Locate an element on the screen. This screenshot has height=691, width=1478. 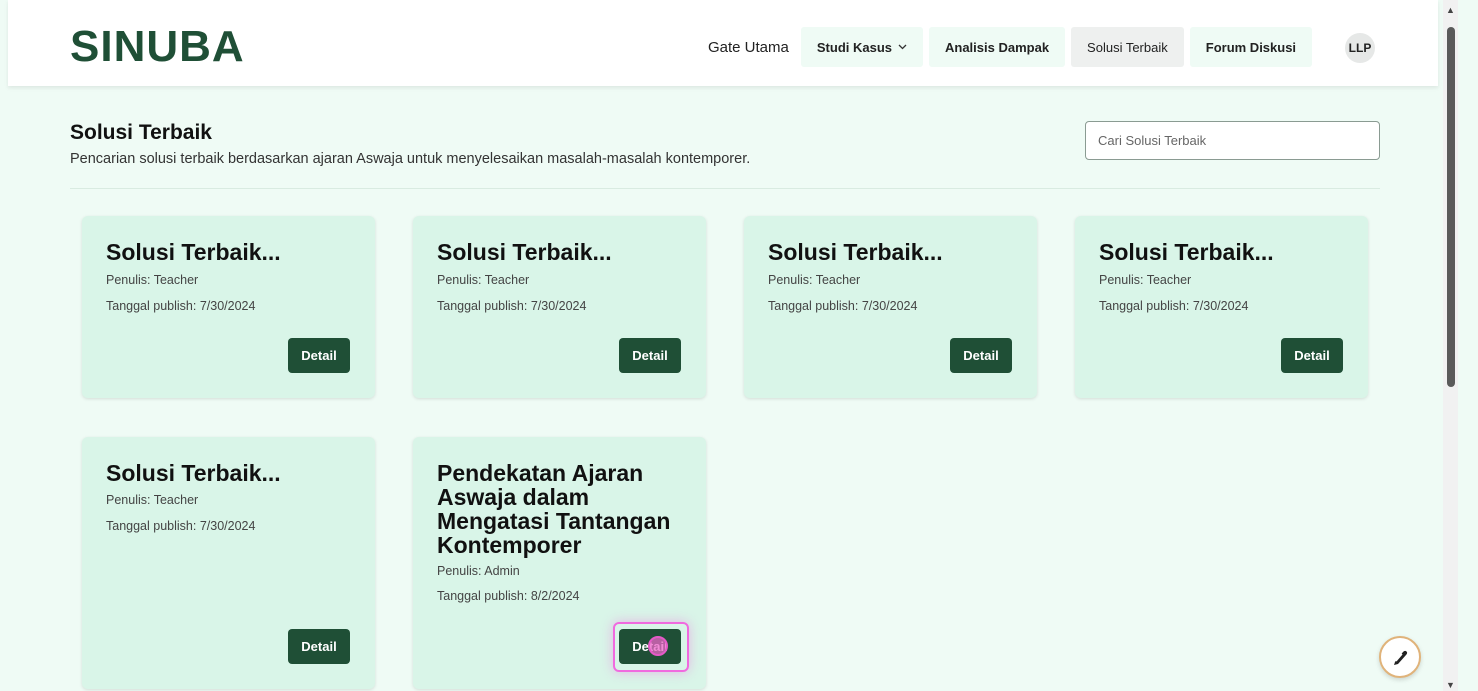
floating-action-button is located at coordinates (1400, 657).